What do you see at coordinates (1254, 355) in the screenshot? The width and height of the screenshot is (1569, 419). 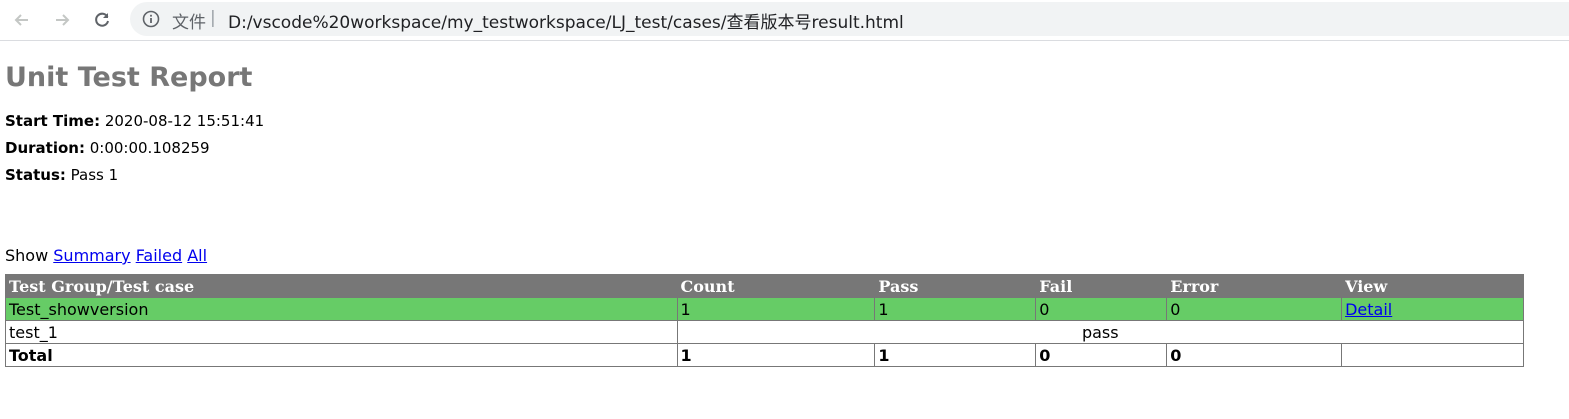 I see `total-error: 0` at bounding box center [1254, 355].